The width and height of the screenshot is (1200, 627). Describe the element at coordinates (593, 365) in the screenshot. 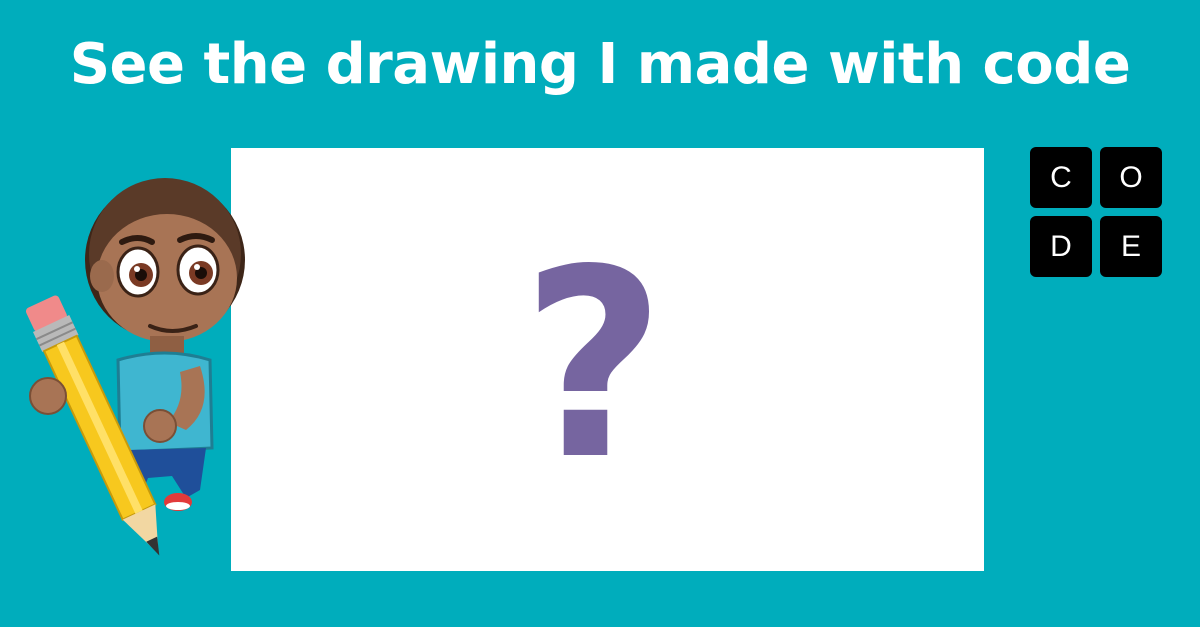

I see `question-mark: ?` at that location.